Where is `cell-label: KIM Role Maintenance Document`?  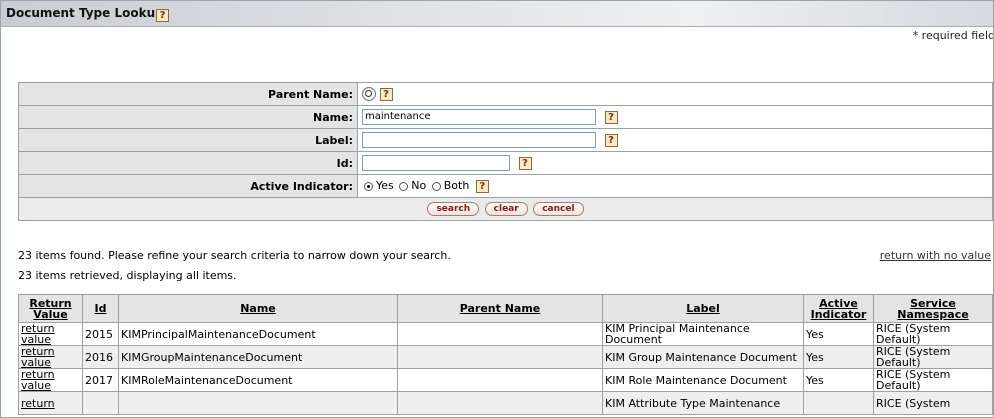 cell-label: KIM Role Maintenance Document is located at coordinates (703, 380).